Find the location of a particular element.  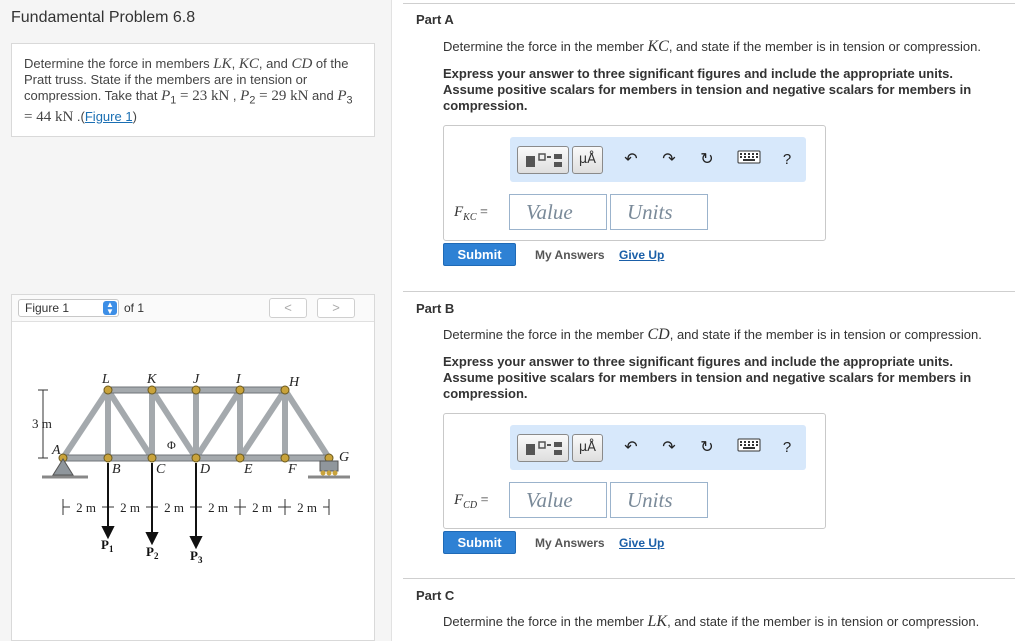

p1-symbol: P is located at coordinates (166, 96).